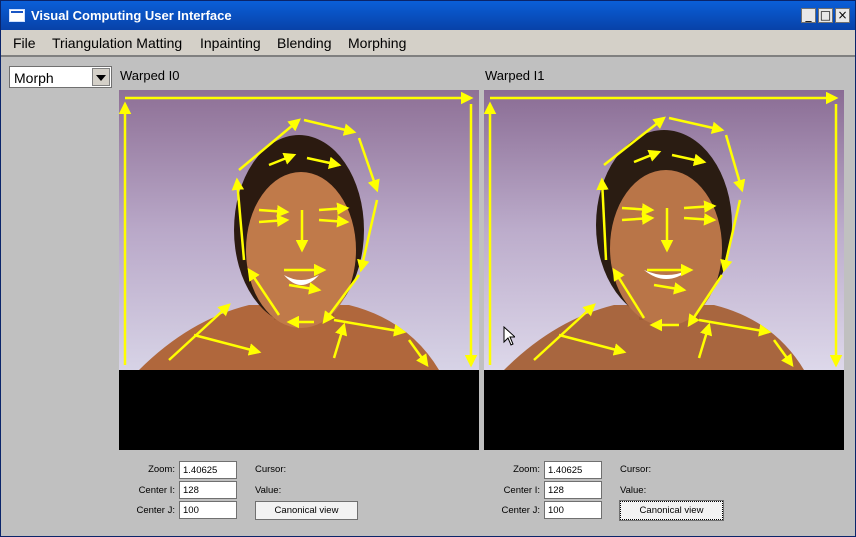 The width and height of the screenshot is (856, 537). I want to click on menu-triangulation-matting: Triangulation Matting, so click(117, 43).